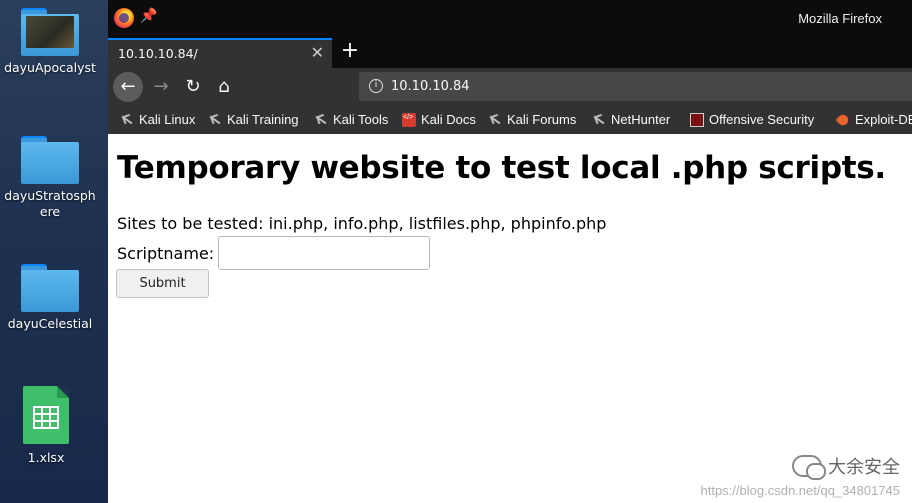 The image size is (912, 503). Describe the element at coordinates (158, 53) in the screenshot. I see `tab-title: 10.10.10.84/` at that location.